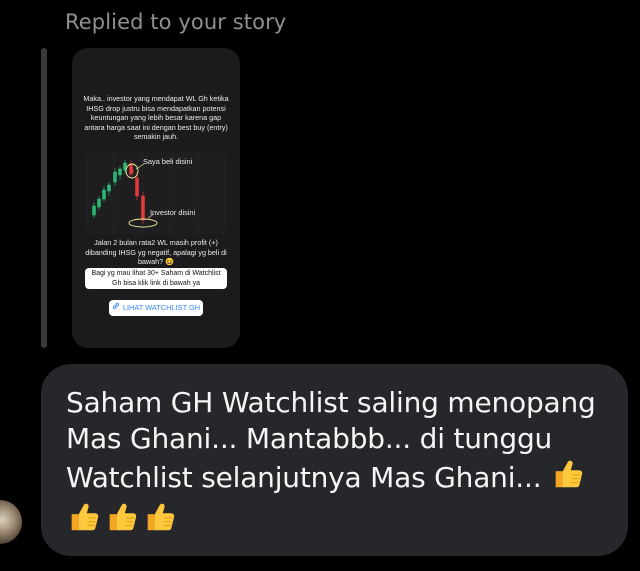  I want to click on reply-quote-bar, so click(44, 198).